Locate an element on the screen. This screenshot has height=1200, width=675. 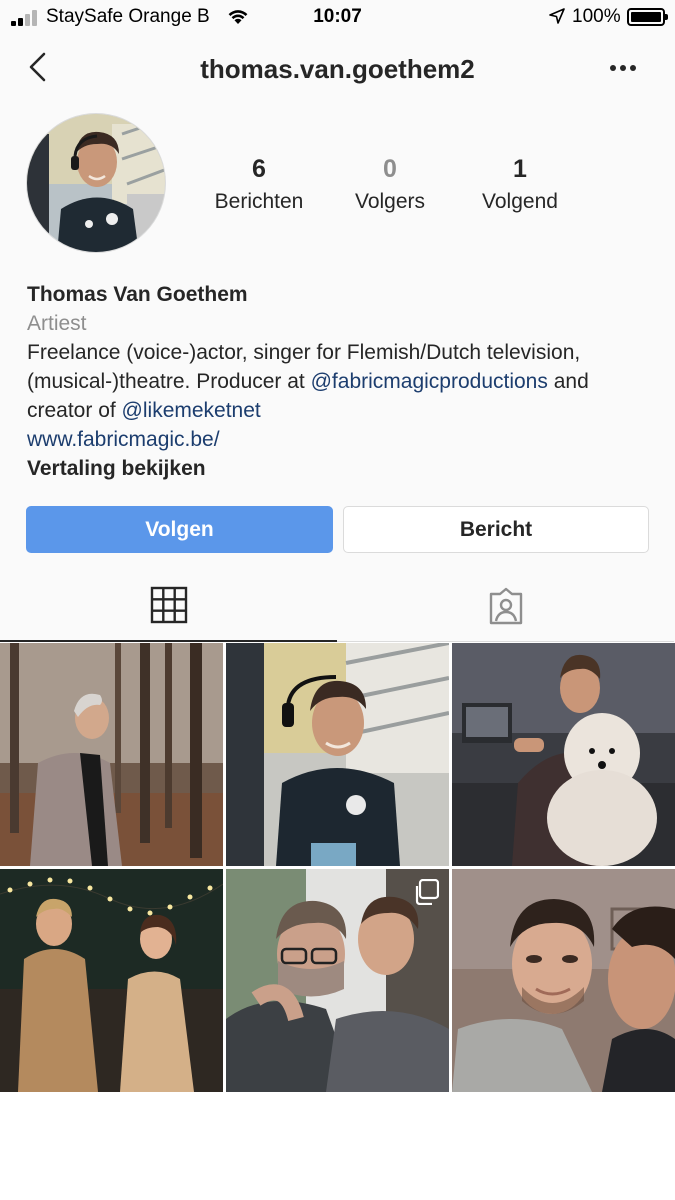
profile-category: Artiest is located at coordinates (57, 323).